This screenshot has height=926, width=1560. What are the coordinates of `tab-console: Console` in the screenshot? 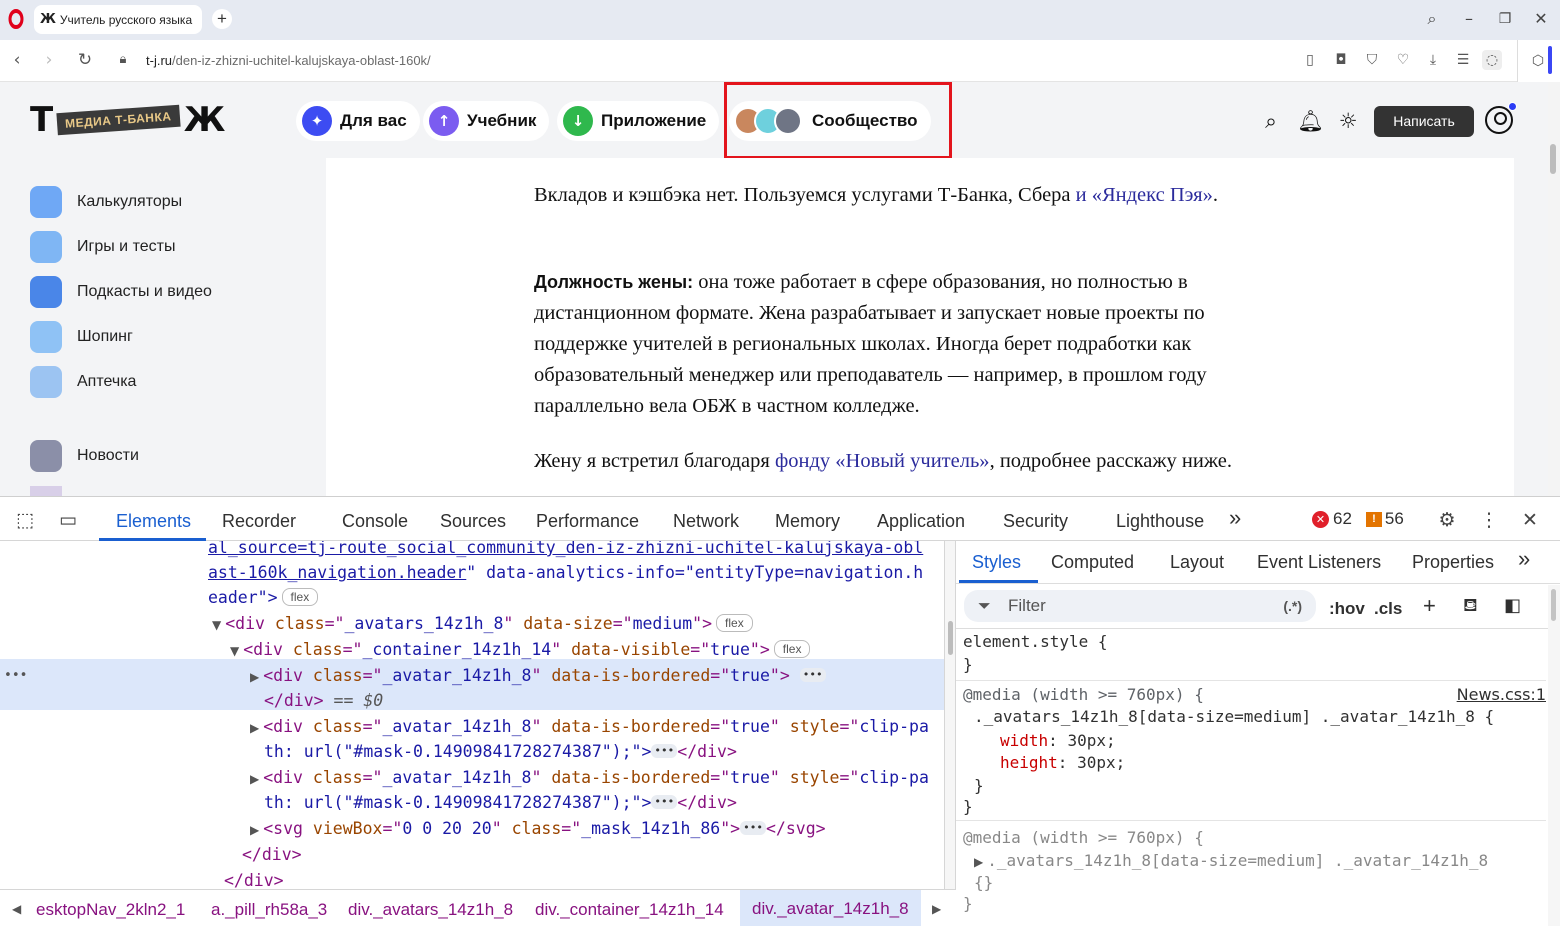 It's located at (375, 521).